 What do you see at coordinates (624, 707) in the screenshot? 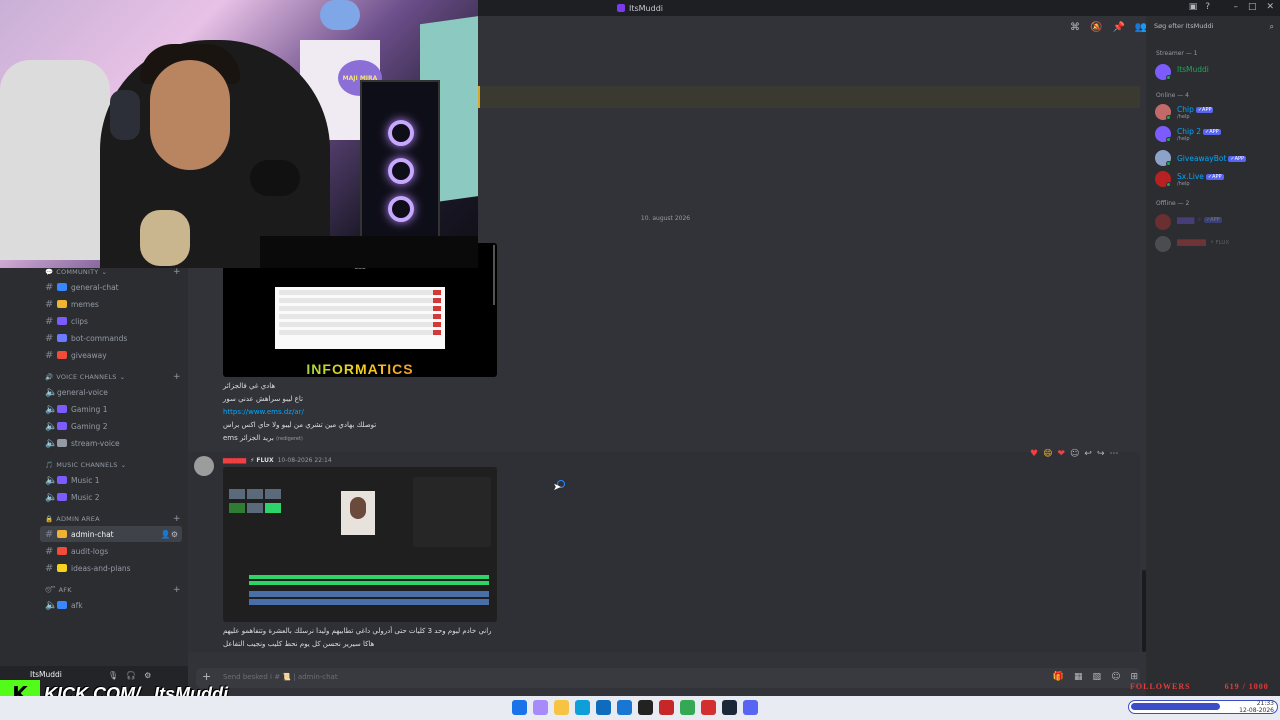
I see `mail-icon` at bounding box center [624, 707].